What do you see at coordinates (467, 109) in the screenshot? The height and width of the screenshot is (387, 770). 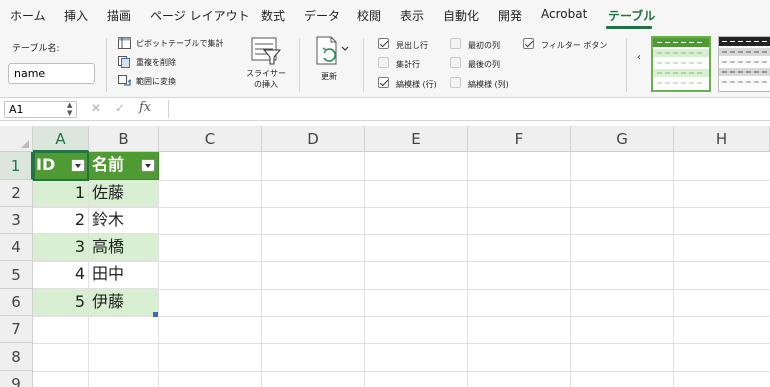 I see `formula-input` at bounding box center [467, 109].